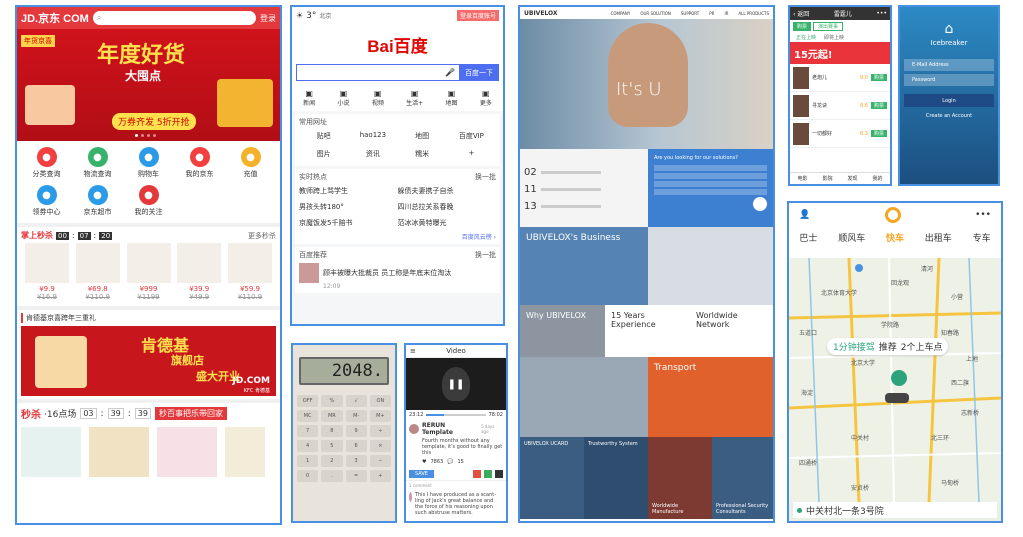 This screenshot has width=1023, height=537. Describe the element at coordinates (450, 462) in the screenshot. I see `comment-icon: 💬` at that location.